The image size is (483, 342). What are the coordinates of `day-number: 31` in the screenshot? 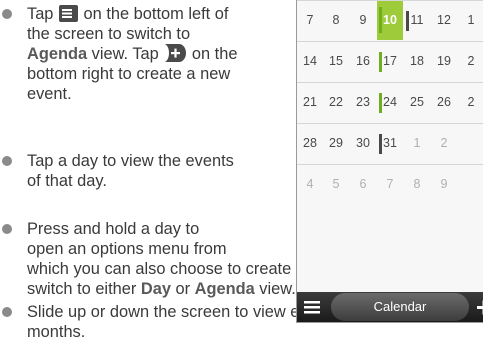 It's located at (390, 143).